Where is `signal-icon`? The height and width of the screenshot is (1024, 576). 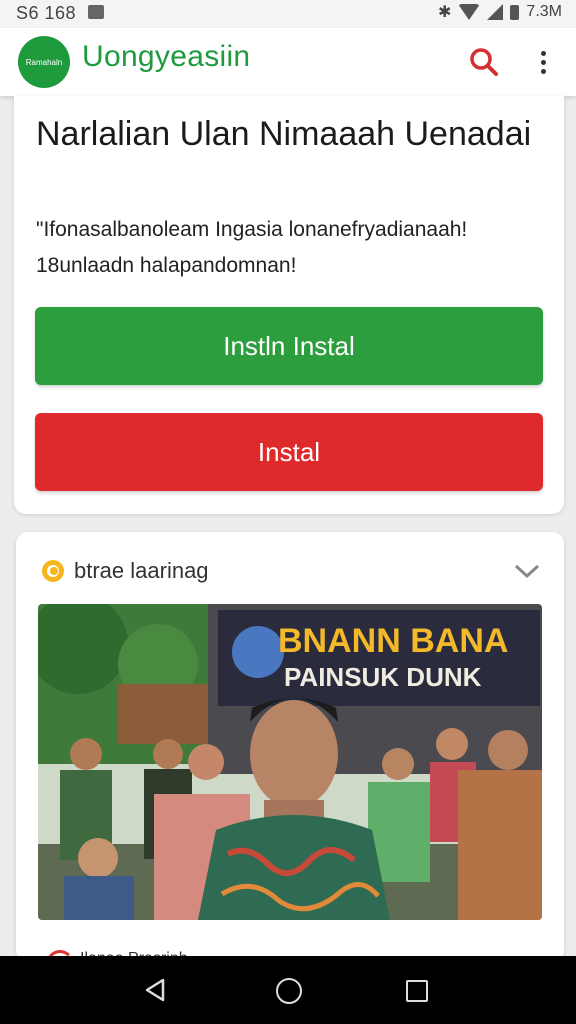 signal-icon is located at coordinates (495, 12).